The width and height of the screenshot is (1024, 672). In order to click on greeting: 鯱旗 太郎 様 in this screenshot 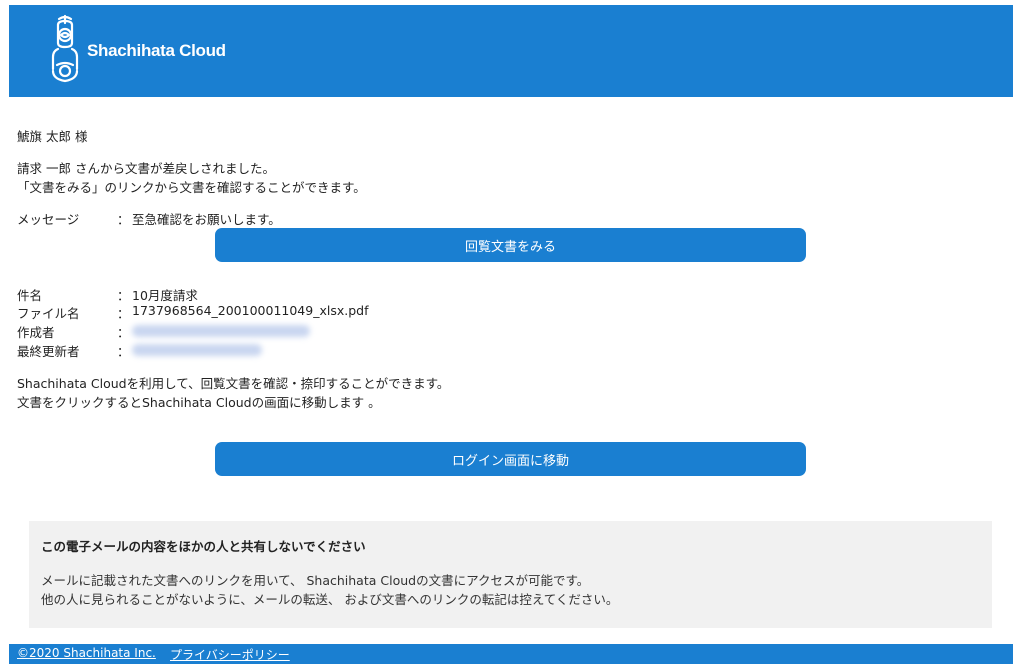, I will do `click(52, 136)`.